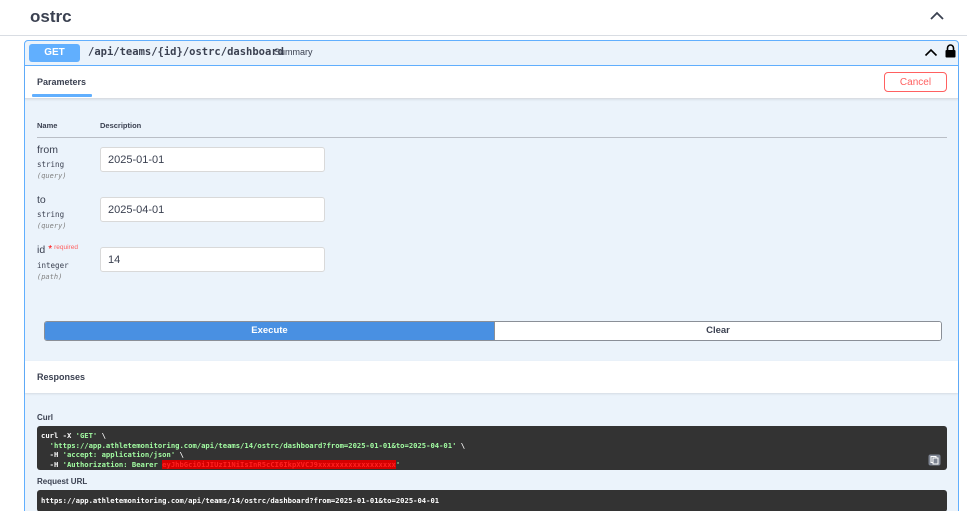 The width and height of the screenshot is (967, 511). I want to click on from-input, so click(212, 159).